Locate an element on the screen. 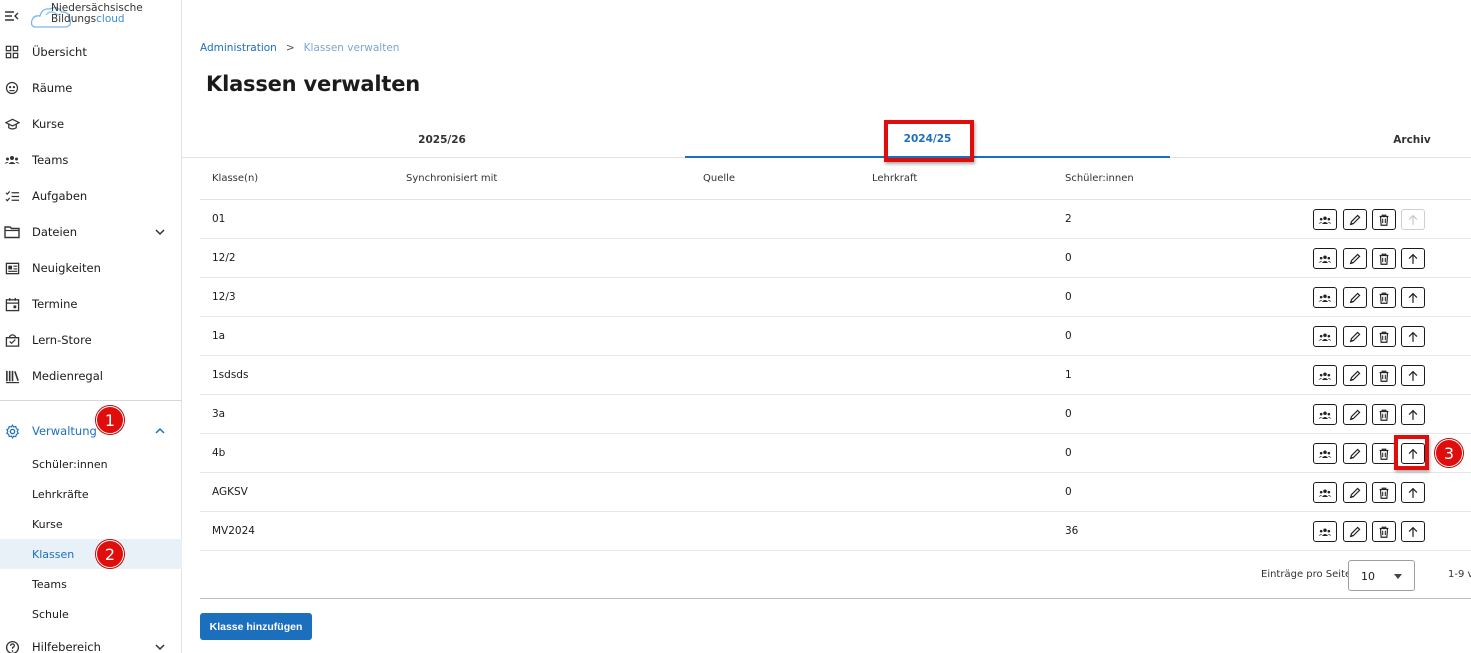 This screenshot has width=1471, height=653. sidebar-item-termine: Termine is located at coordinates (91, 304).